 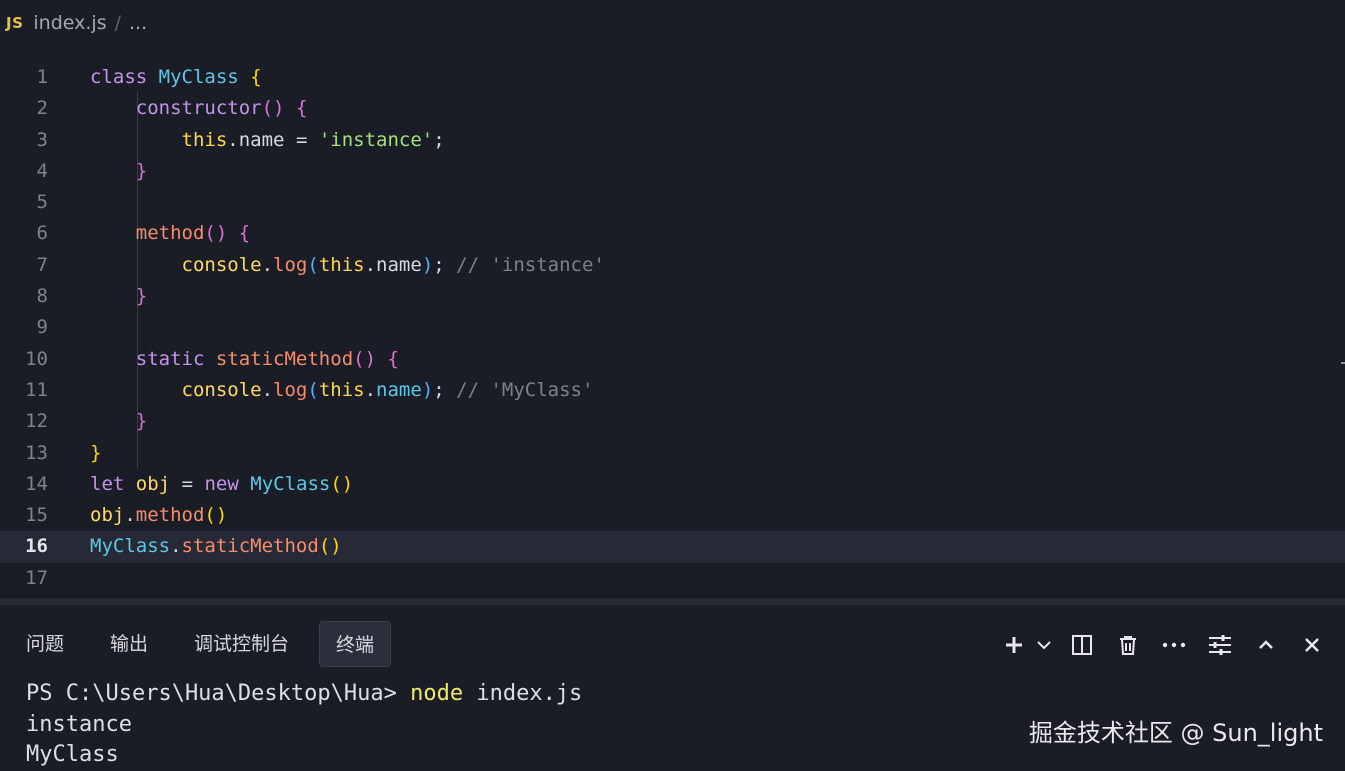 I want to click on line-number: 3, so click(x=42, y=139).